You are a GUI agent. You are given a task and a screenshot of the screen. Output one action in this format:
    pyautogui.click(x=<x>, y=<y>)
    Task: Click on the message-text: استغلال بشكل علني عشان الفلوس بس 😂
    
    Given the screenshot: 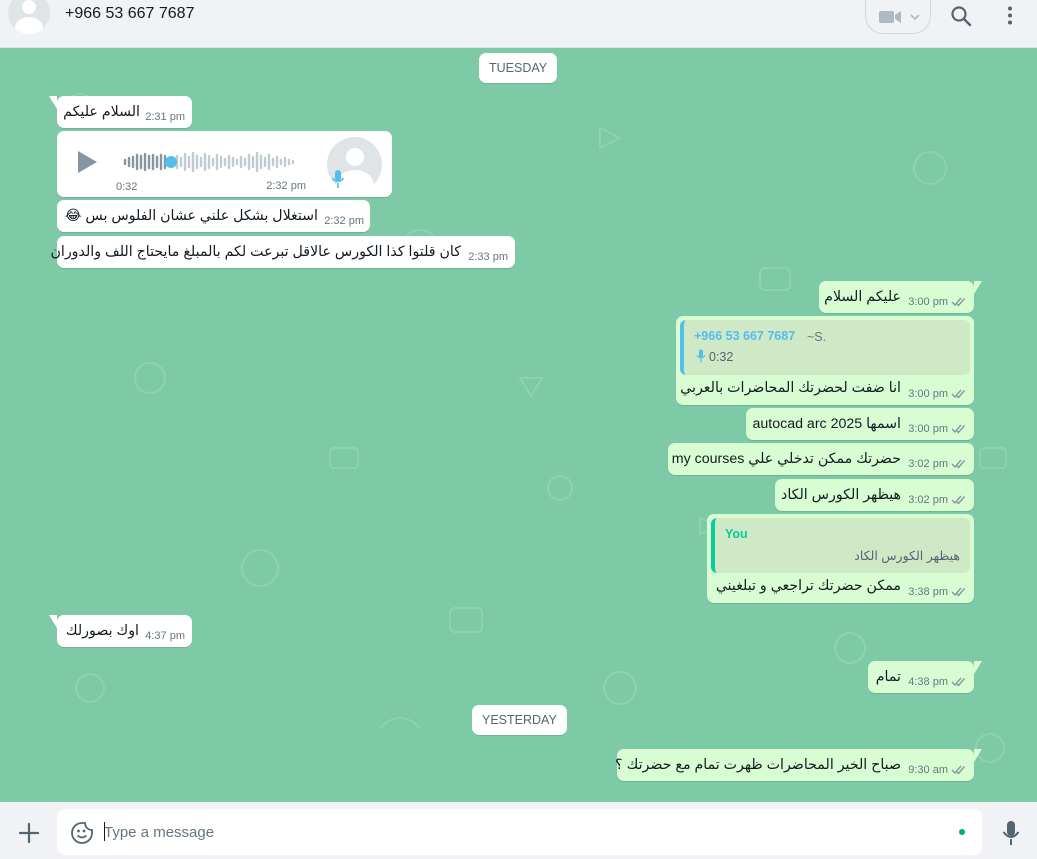 What is the action you would take?
    pyautogui.click(x=191, y=216)
    